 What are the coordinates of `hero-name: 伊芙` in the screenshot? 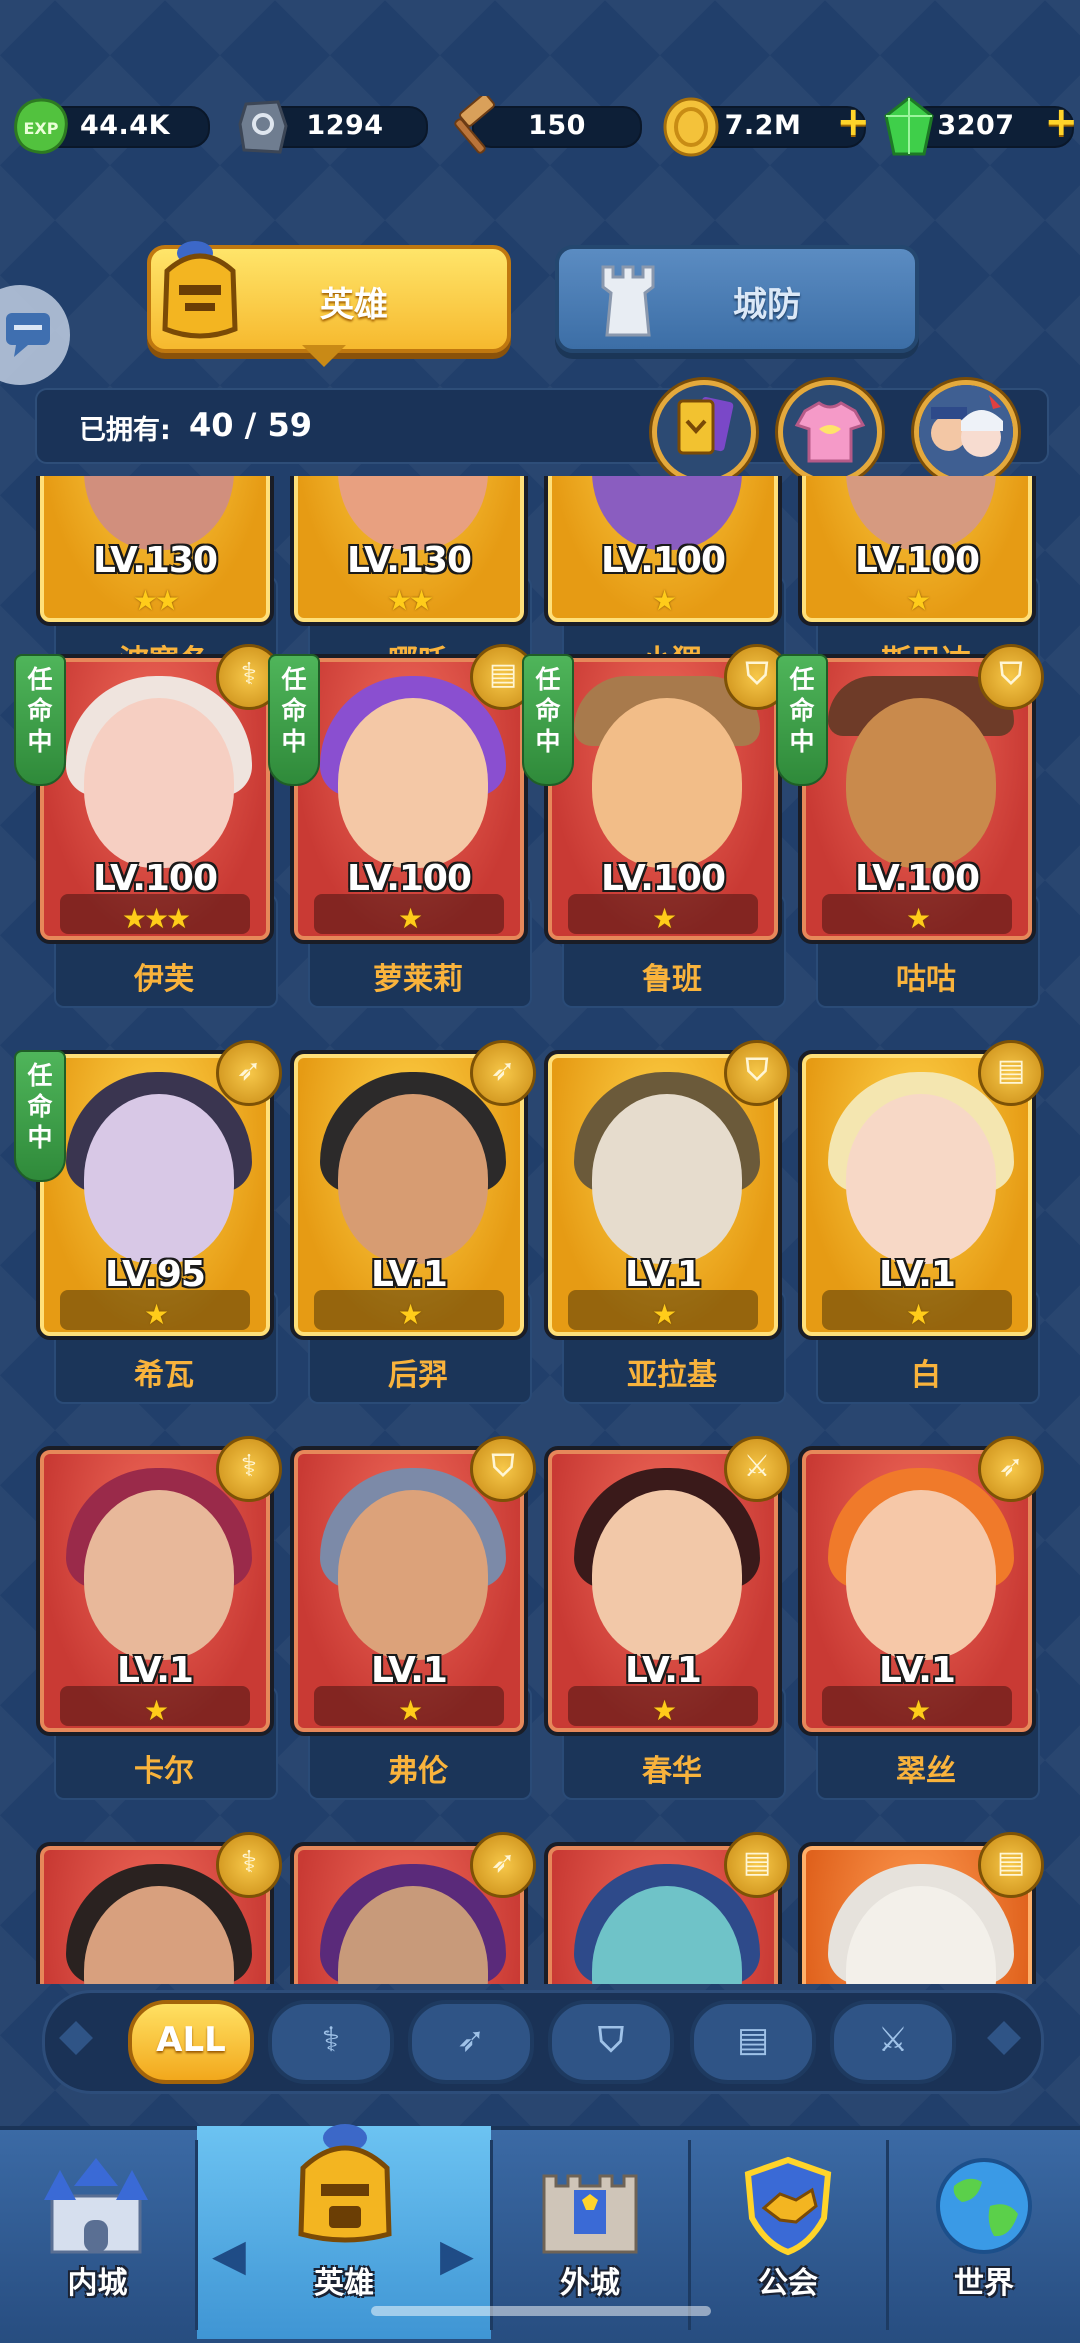 It's located at (164, 979).